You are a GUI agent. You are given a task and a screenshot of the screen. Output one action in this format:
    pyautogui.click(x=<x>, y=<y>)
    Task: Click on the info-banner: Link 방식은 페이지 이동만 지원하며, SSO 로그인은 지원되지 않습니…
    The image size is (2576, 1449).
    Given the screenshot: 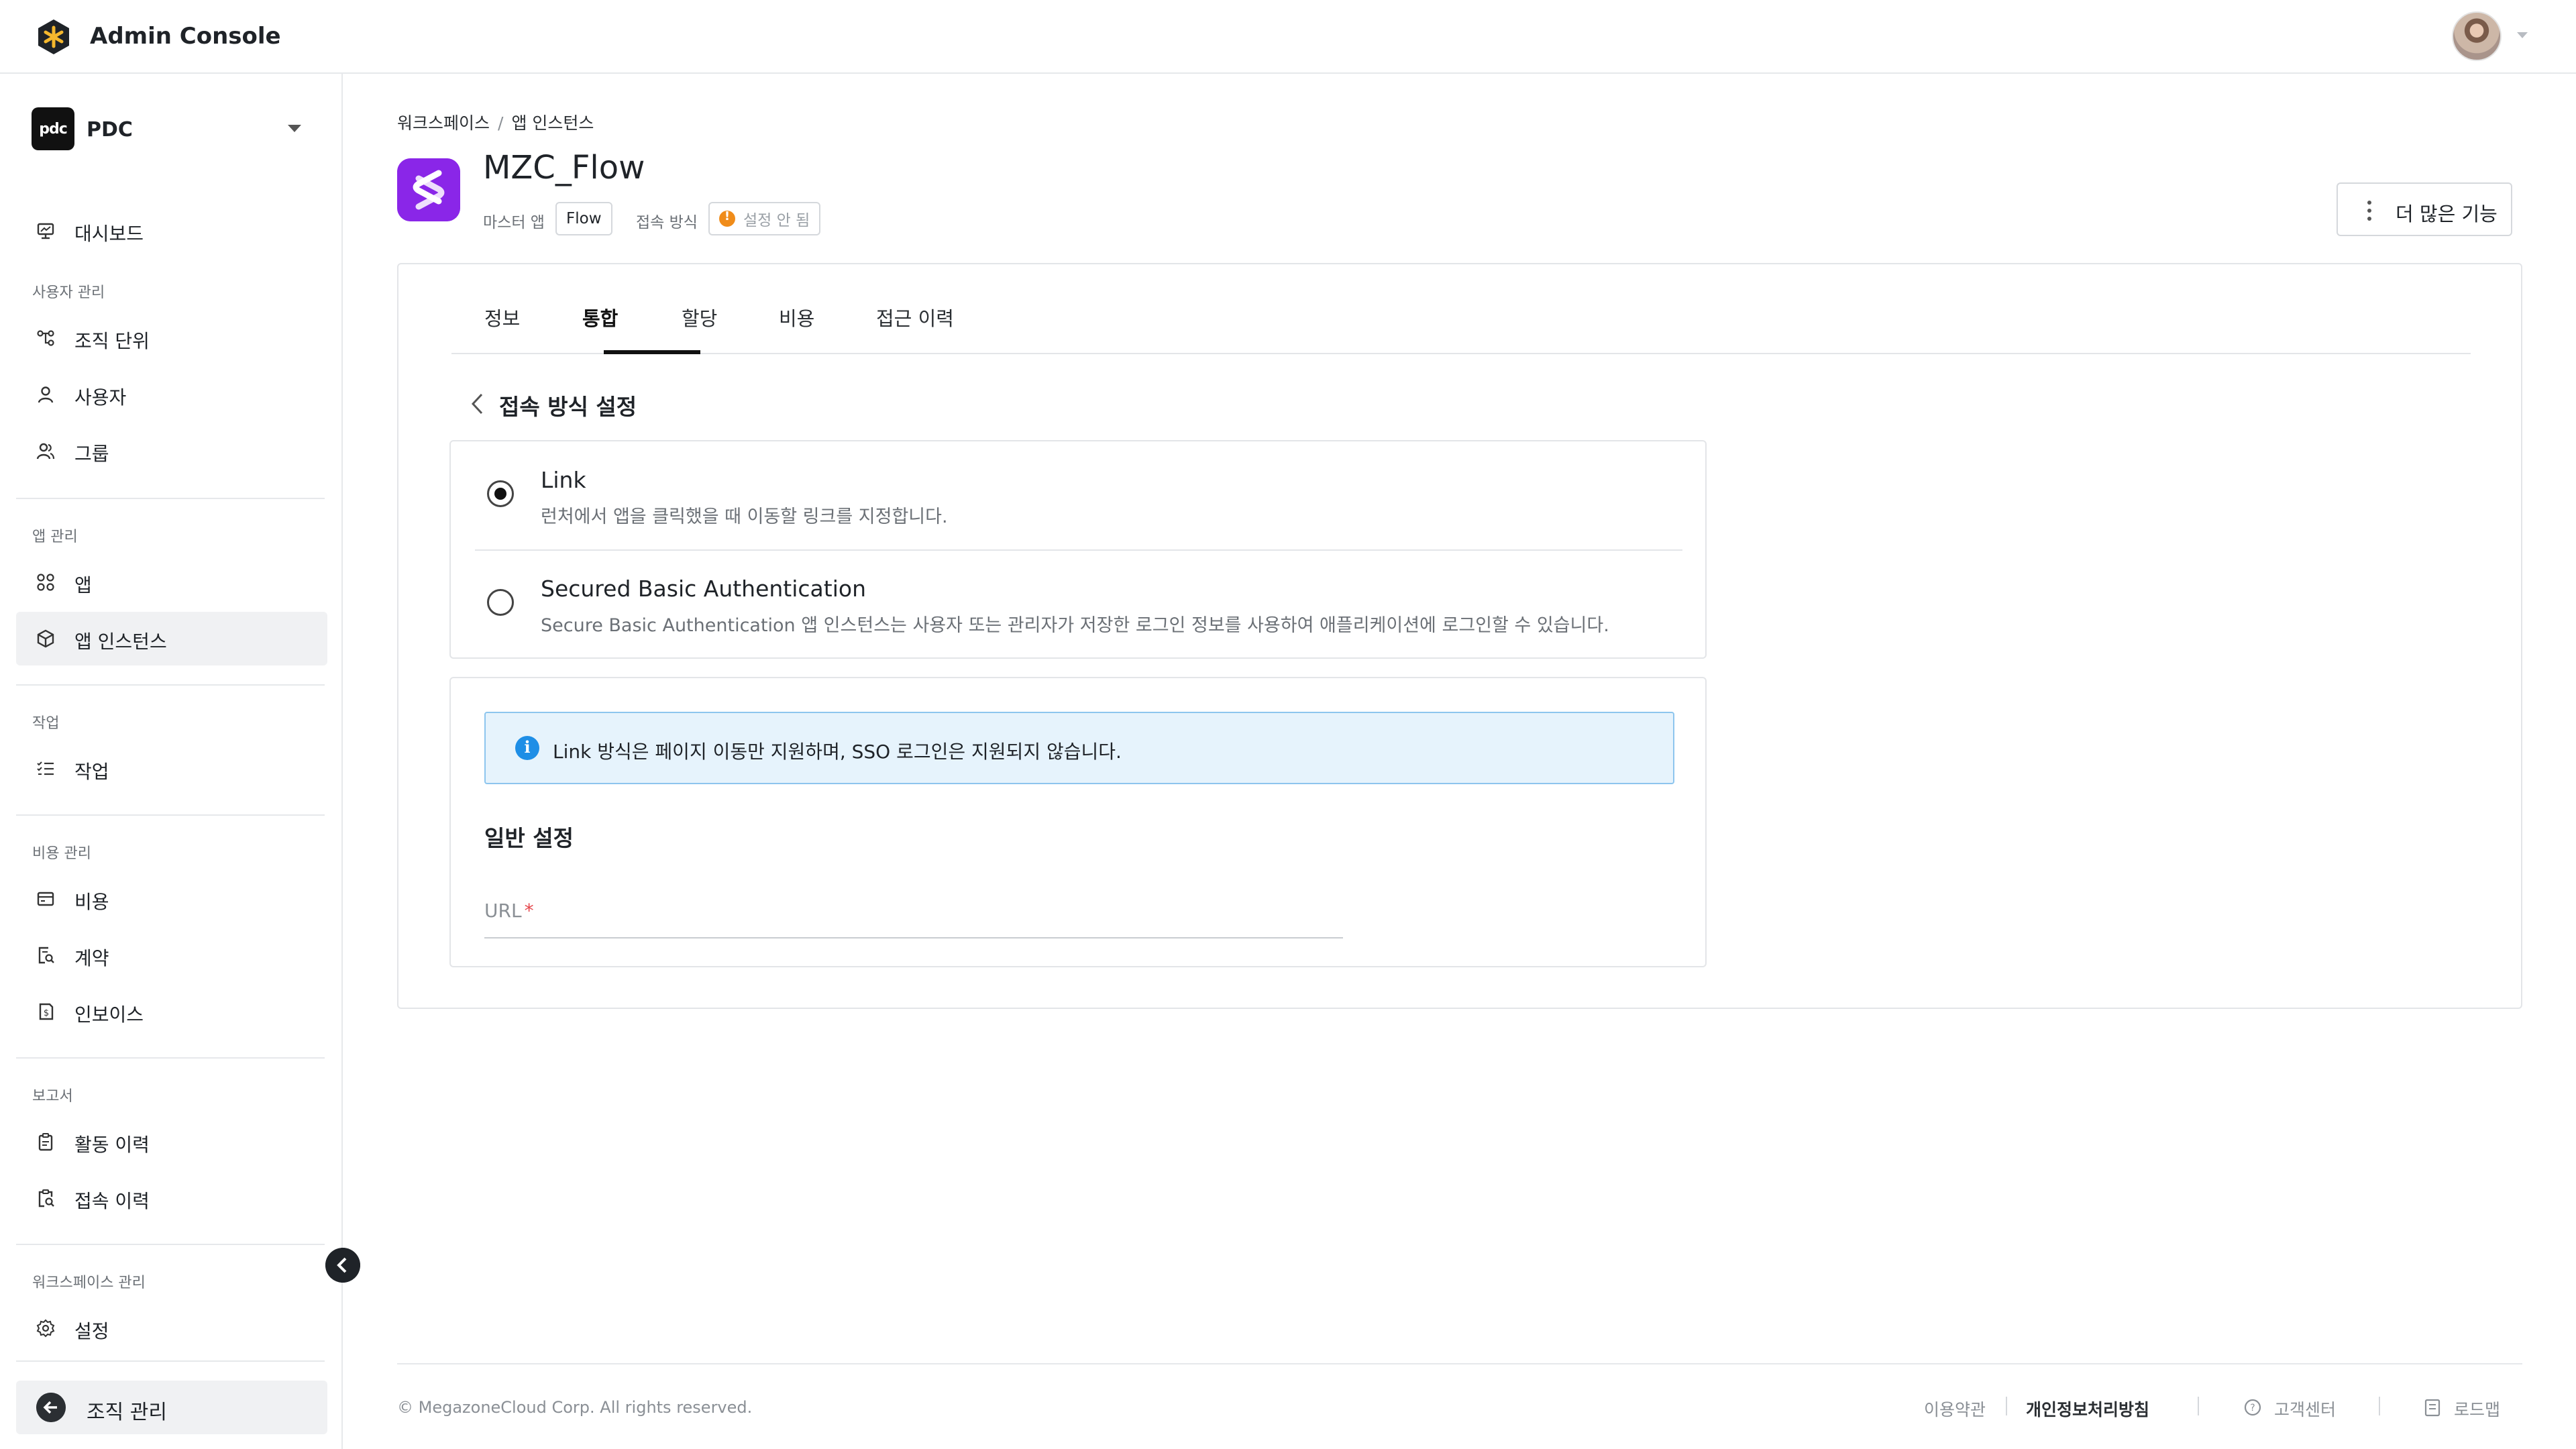 What is the action you would take?
    pyautogui.click(x=1079, y=748)
    